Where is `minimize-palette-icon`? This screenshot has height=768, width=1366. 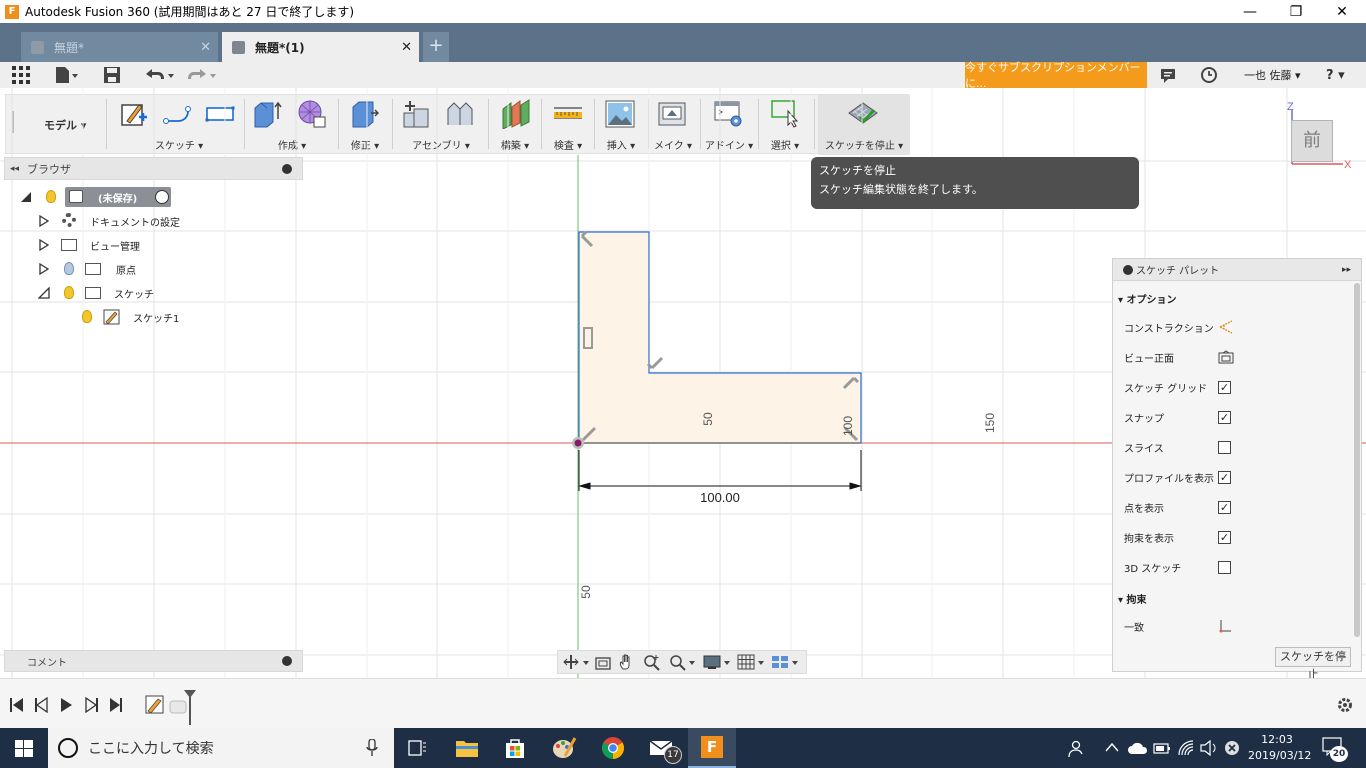
minimize-palette-icon is located at coordinates (1128, 269).